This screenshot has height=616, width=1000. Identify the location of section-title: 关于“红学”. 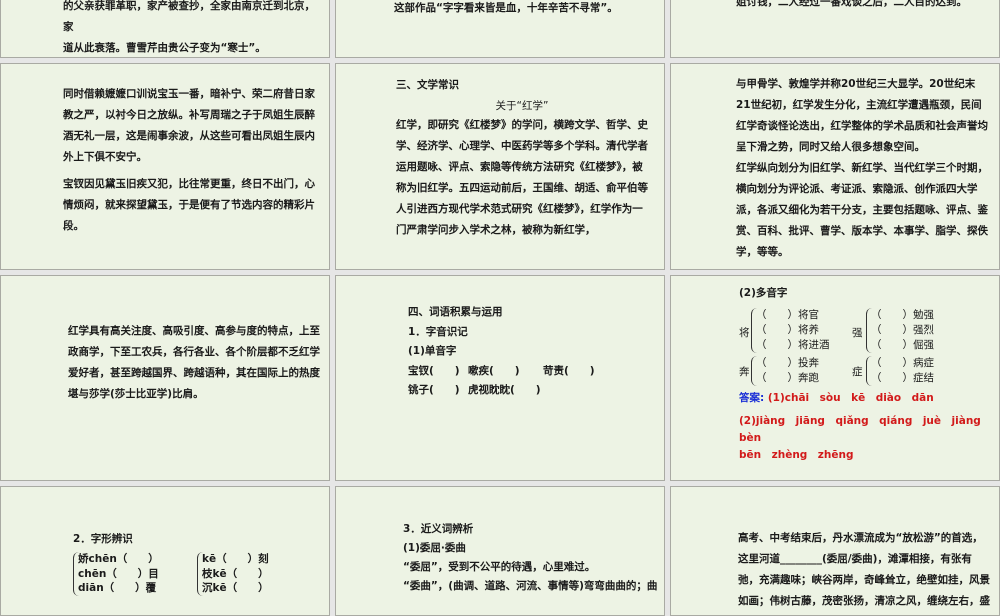
(522, 106).